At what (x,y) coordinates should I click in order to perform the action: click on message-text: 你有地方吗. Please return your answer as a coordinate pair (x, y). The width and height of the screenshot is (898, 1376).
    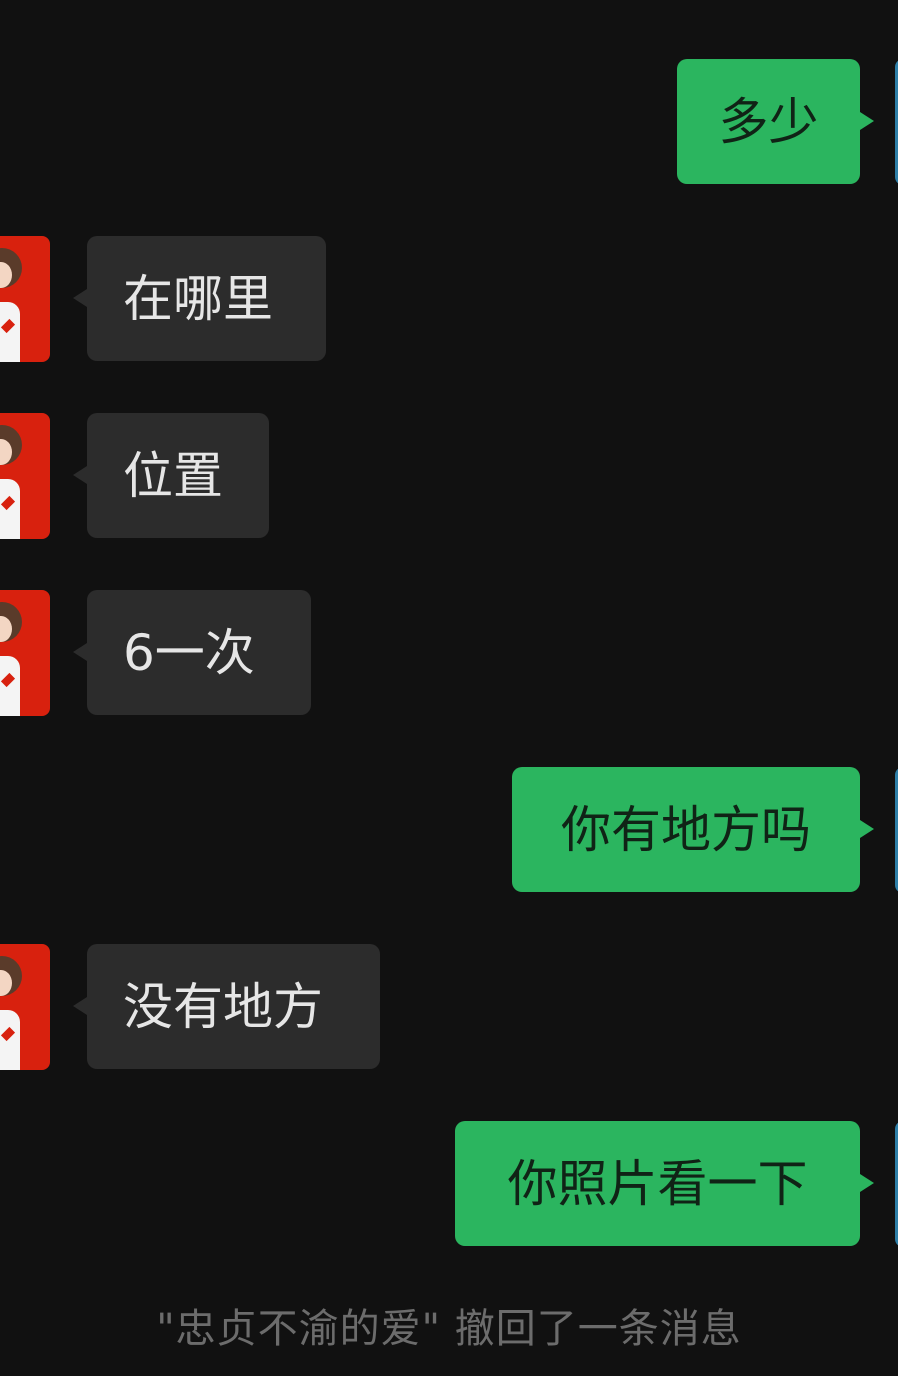
    Looking at the image, I should click on (686, 829).